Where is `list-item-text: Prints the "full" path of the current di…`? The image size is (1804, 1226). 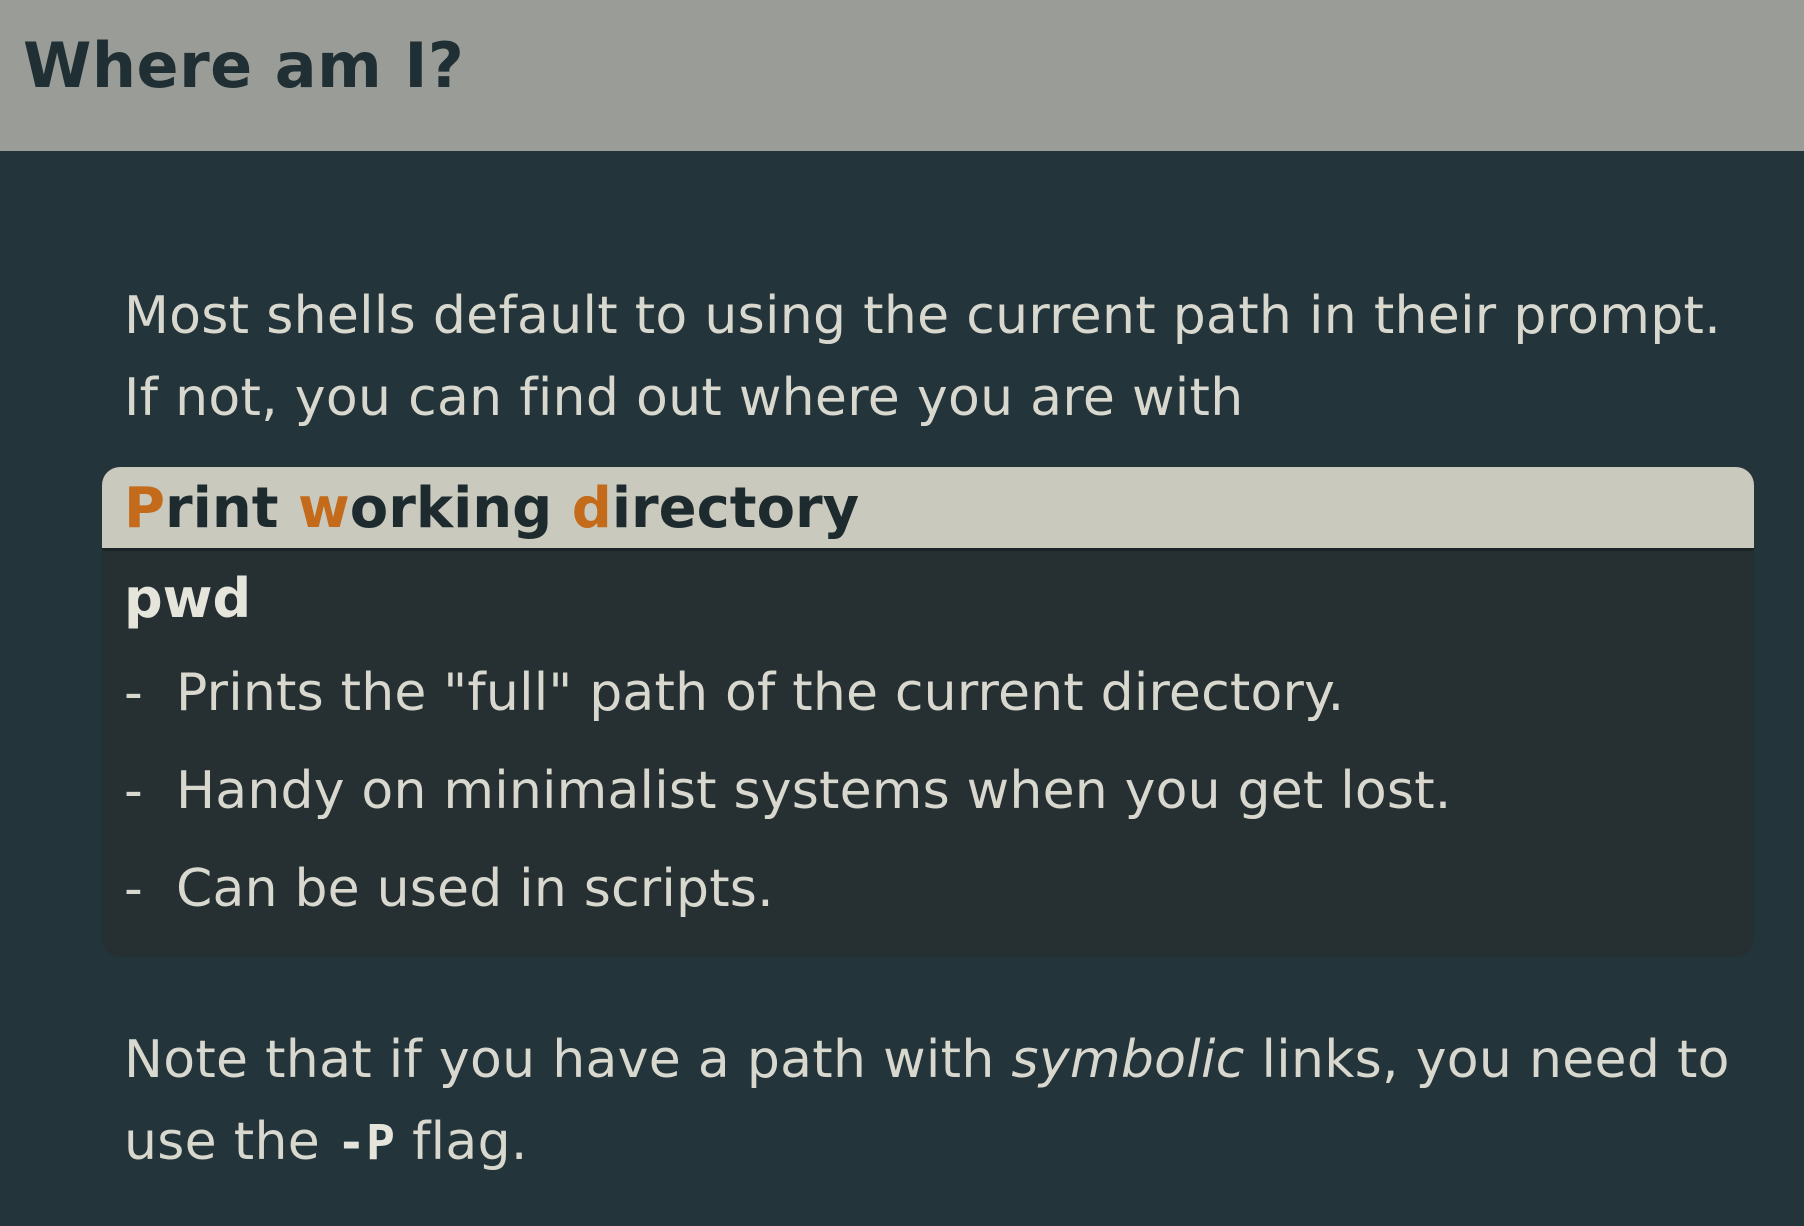 list-item-text: Prints the "full" path of the current di… is located at coordinates (760, 693).